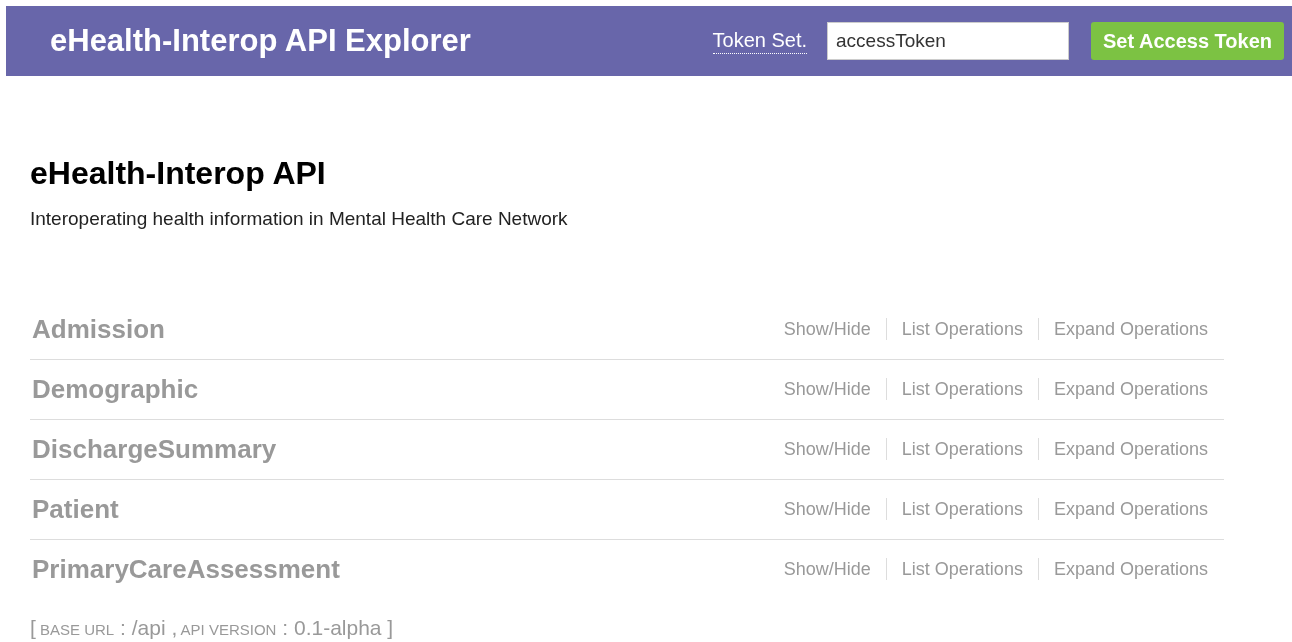  Describe the element at coordinates (178, 173) in the screenshot. I see `api-title: eHealth-Interop API` at that location.